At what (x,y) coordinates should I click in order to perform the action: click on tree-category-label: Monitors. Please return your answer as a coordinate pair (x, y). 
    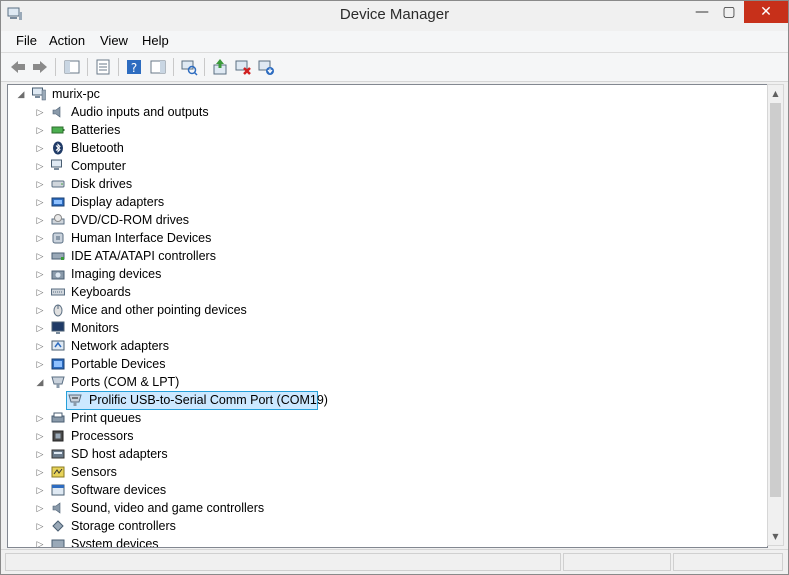
    Looking at the image, I should click on (95, 328).